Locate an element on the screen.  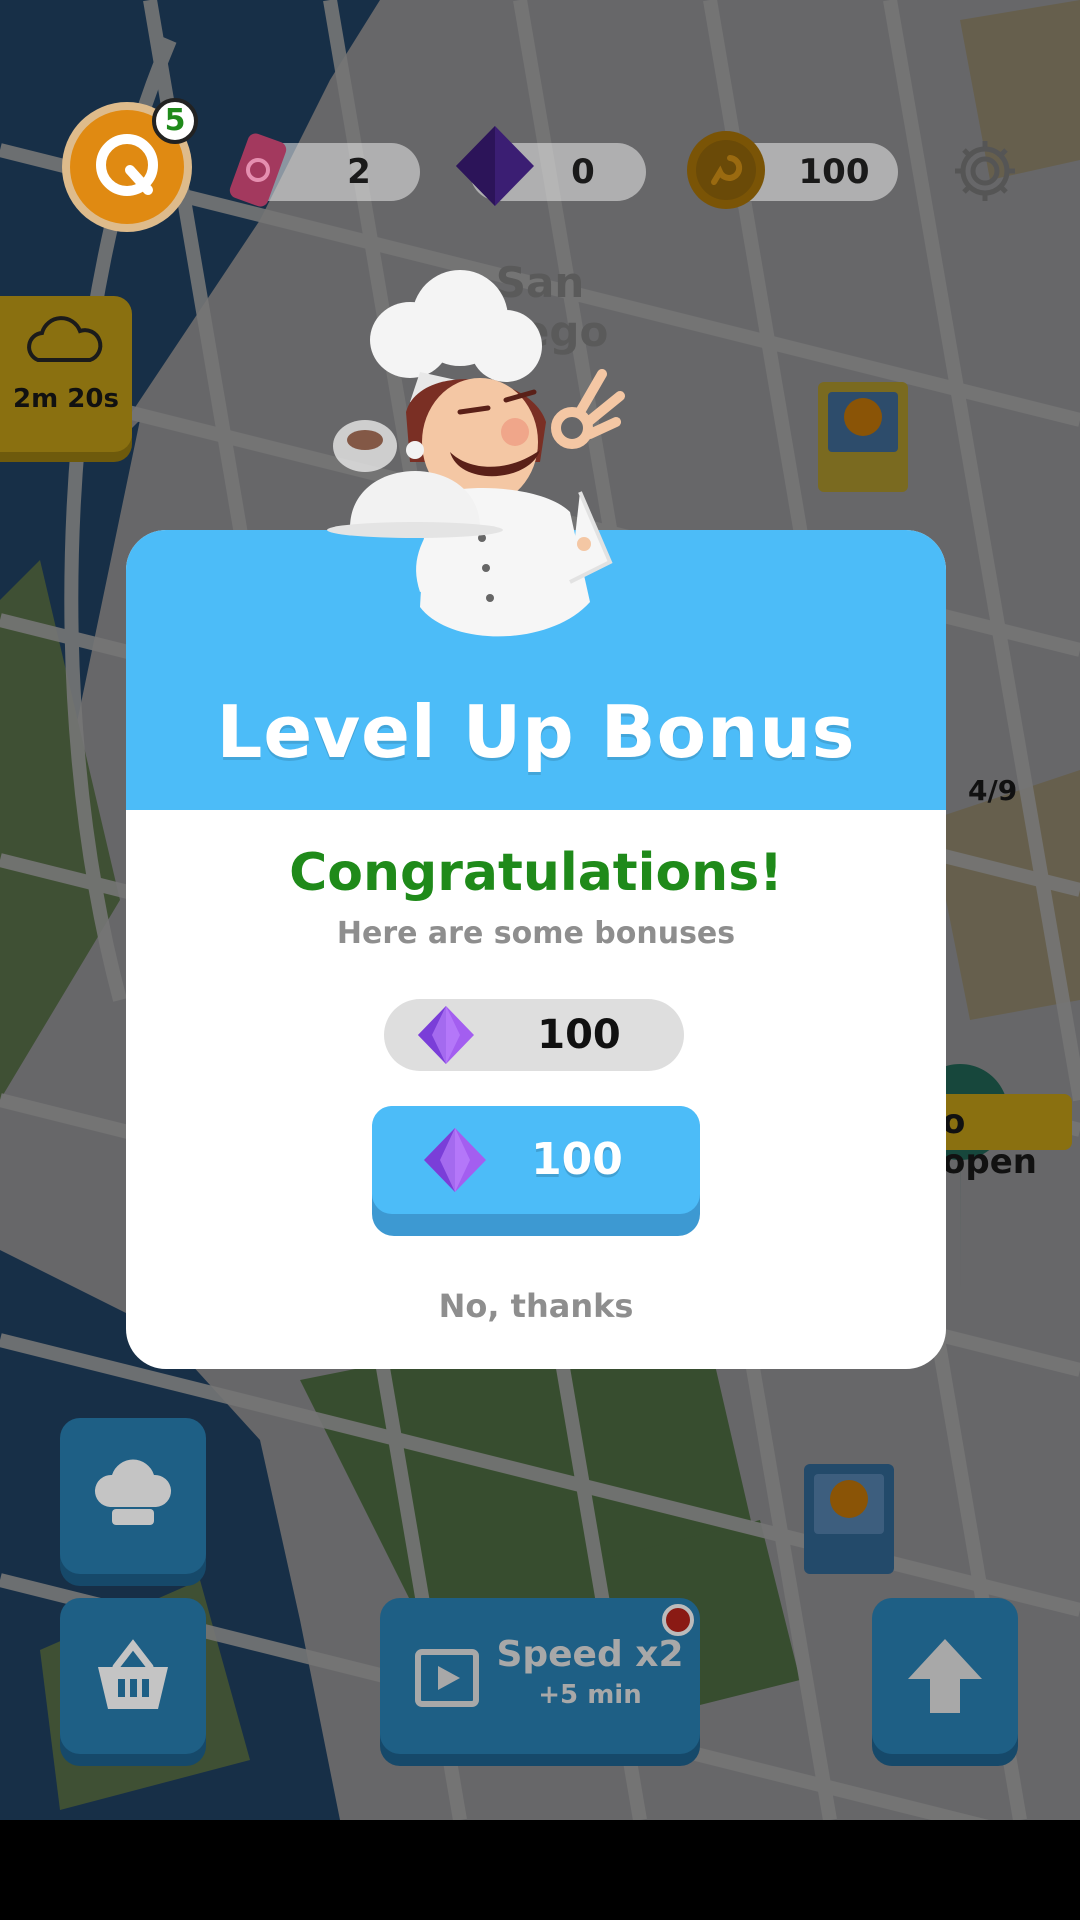
reward-value: 100 is located at coordinates (579, 1035).